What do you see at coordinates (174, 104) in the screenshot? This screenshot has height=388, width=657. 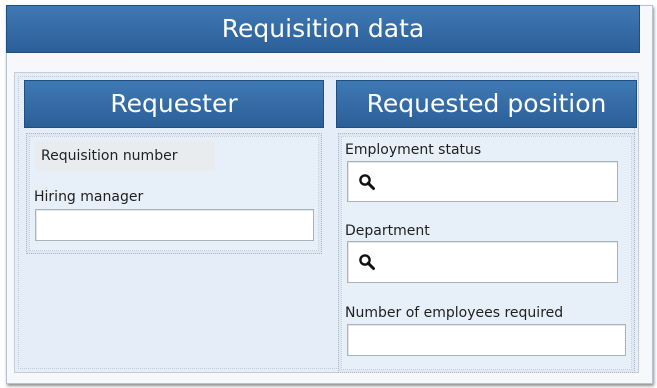 I see `requester-header: Requester` at bounding box center [174, 104].